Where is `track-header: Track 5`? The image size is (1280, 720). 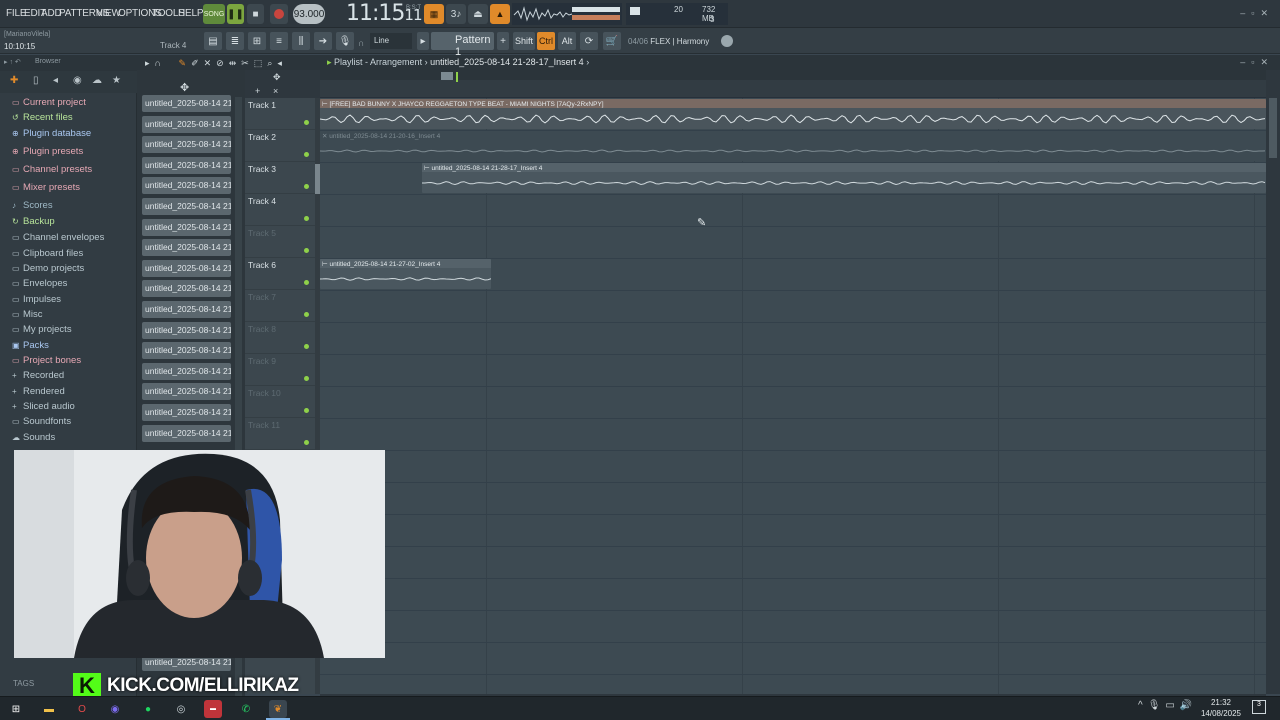 track-header: Track 5 is located at coordinates (280, 242).